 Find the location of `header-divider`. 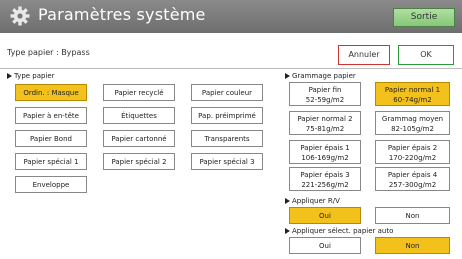

header-divider is located at coordinates (231, 68).